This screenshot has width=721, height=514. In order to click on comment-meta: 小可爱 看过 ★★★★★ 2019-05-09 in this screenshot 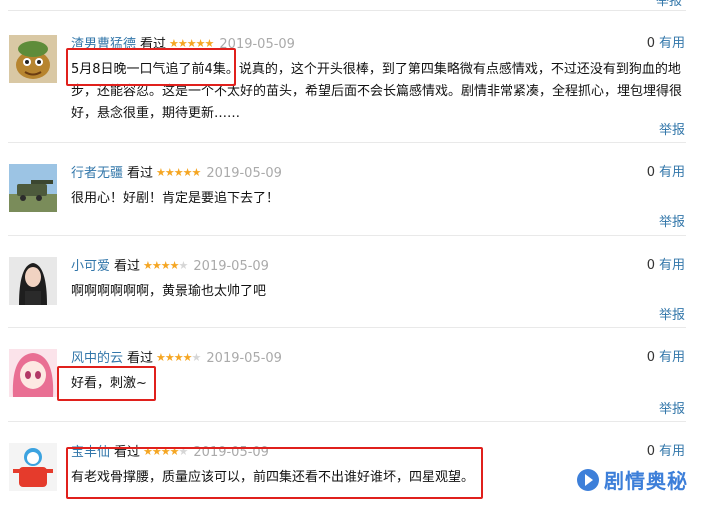, I will do `click(170, 266)`.